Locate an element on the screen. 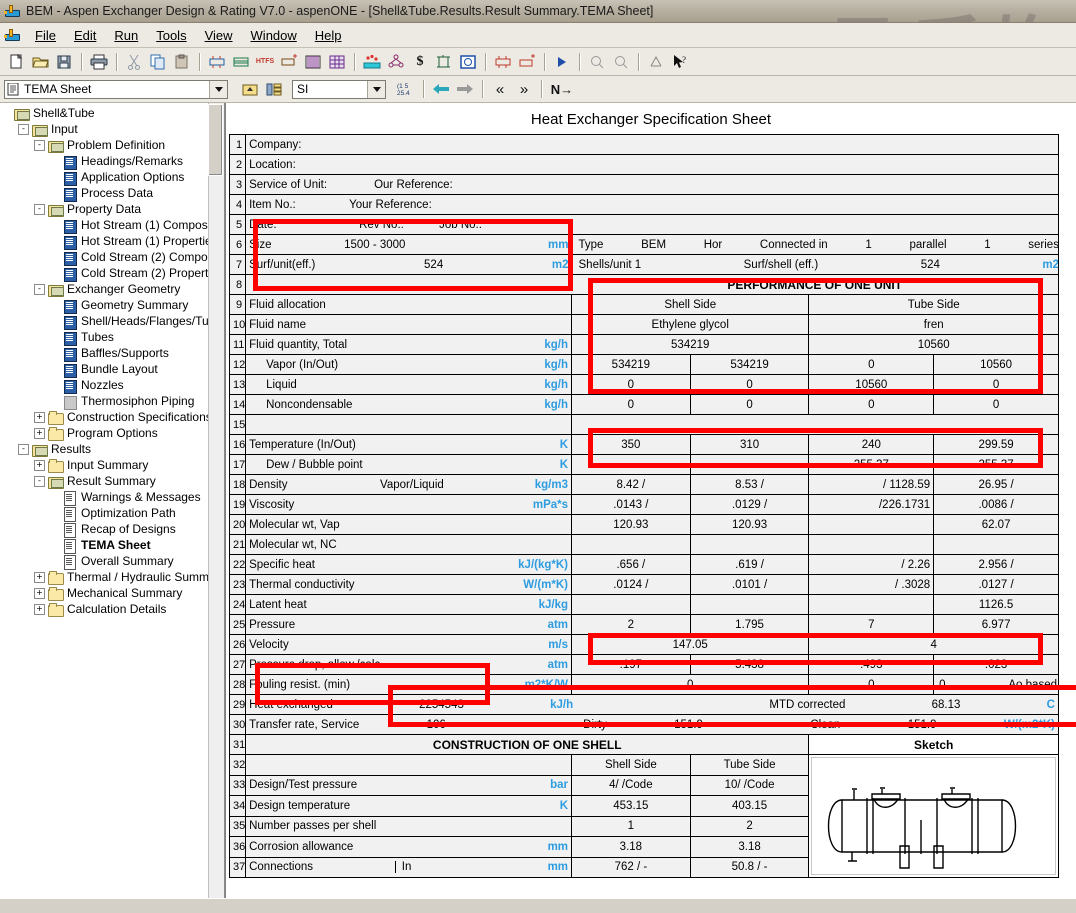 This screenshot has width=1076, height=913. unit-convert-icon: (1 5 25.4 is located at coordinates (406, 89).